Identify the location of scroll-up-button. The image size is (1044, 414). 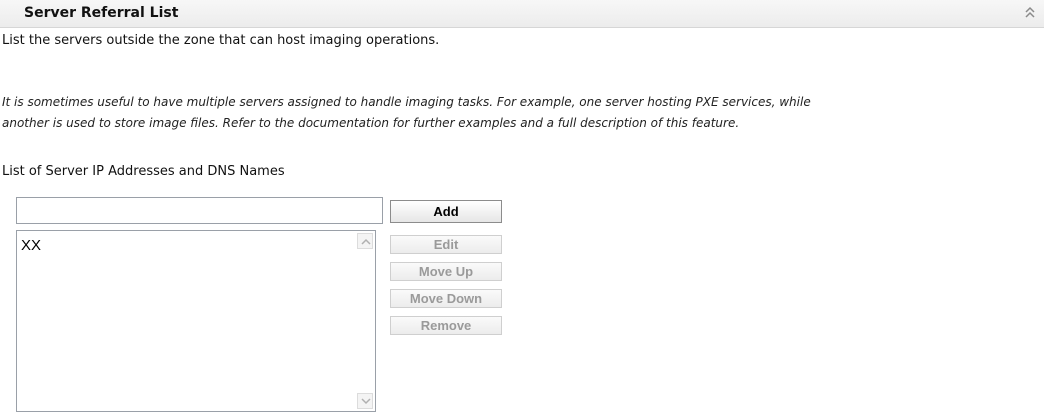
(365, 241).